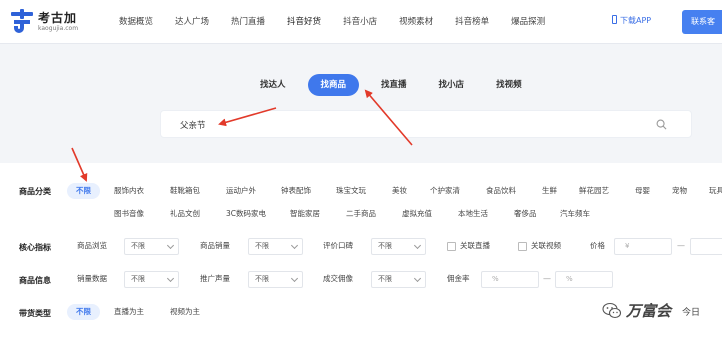 The height and width of the screenshot is (342, 722). What do you see at coordinates (473, 214) in the screenshot?
I see `category-option: 本地生活` at bounding box center [473, 214].